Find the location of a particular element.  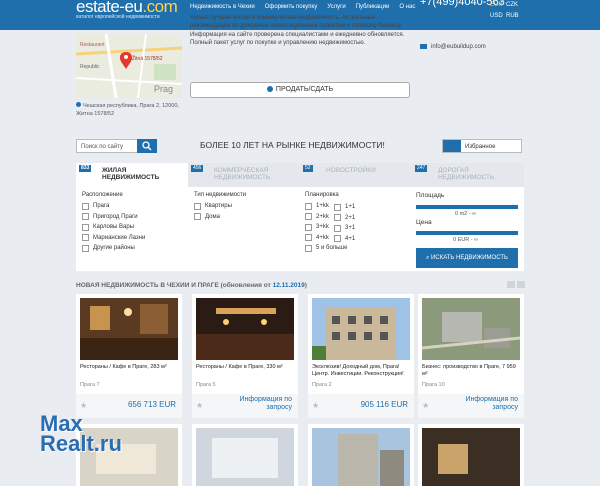

checkbox-prague-suburbs: Пригород Праги is located at coordinates (113, 217).